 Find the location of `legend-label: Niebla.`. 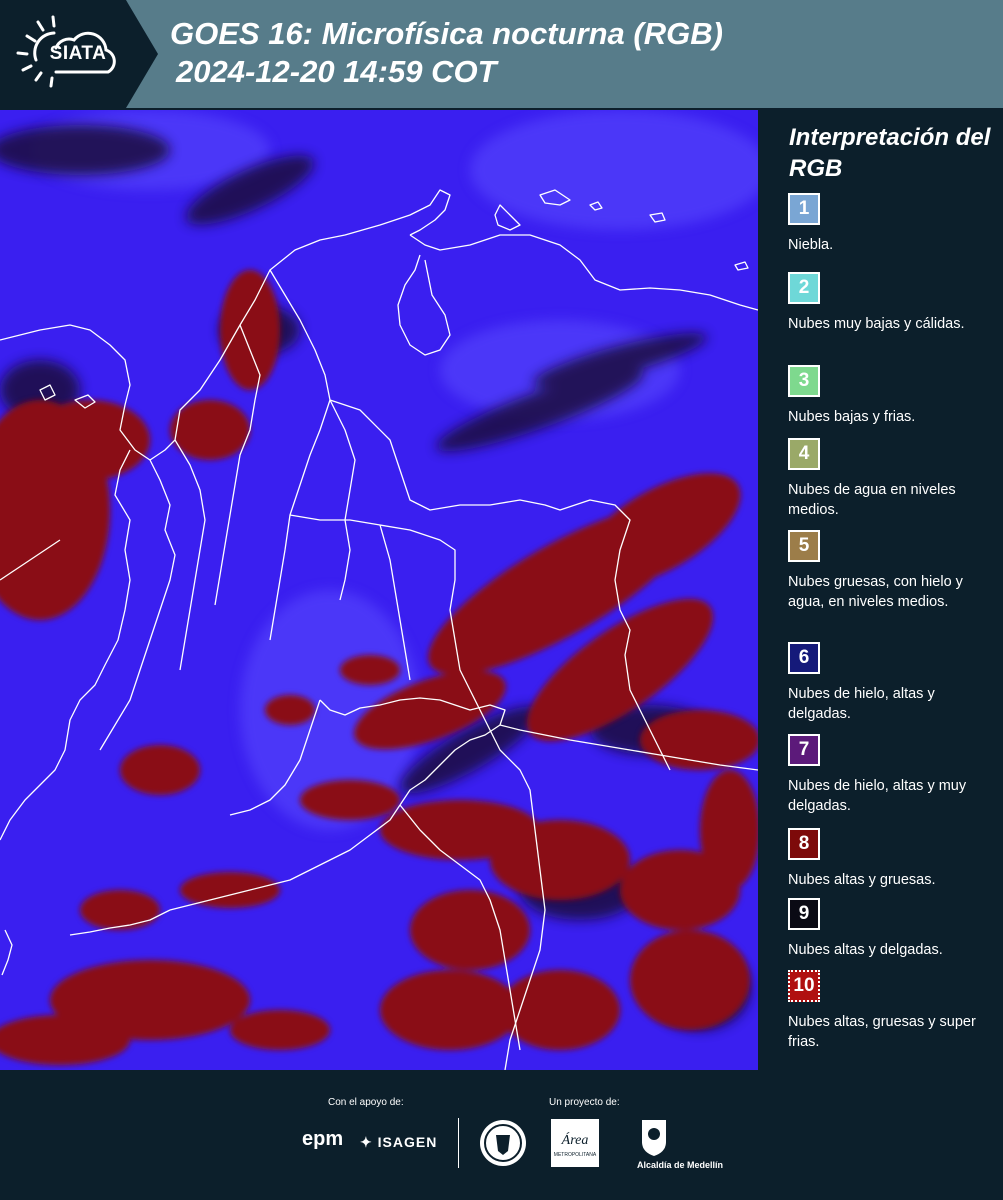

legend-label: Niebla. is located at coordinates (811, 245).